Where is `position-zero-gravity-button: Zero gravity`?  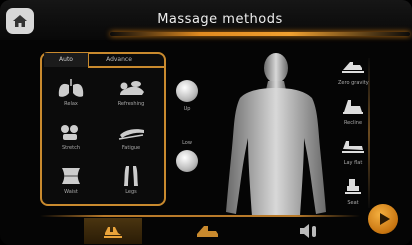
position-zero-gravity-button: Zero gravity is located at coordinates (353, 71).